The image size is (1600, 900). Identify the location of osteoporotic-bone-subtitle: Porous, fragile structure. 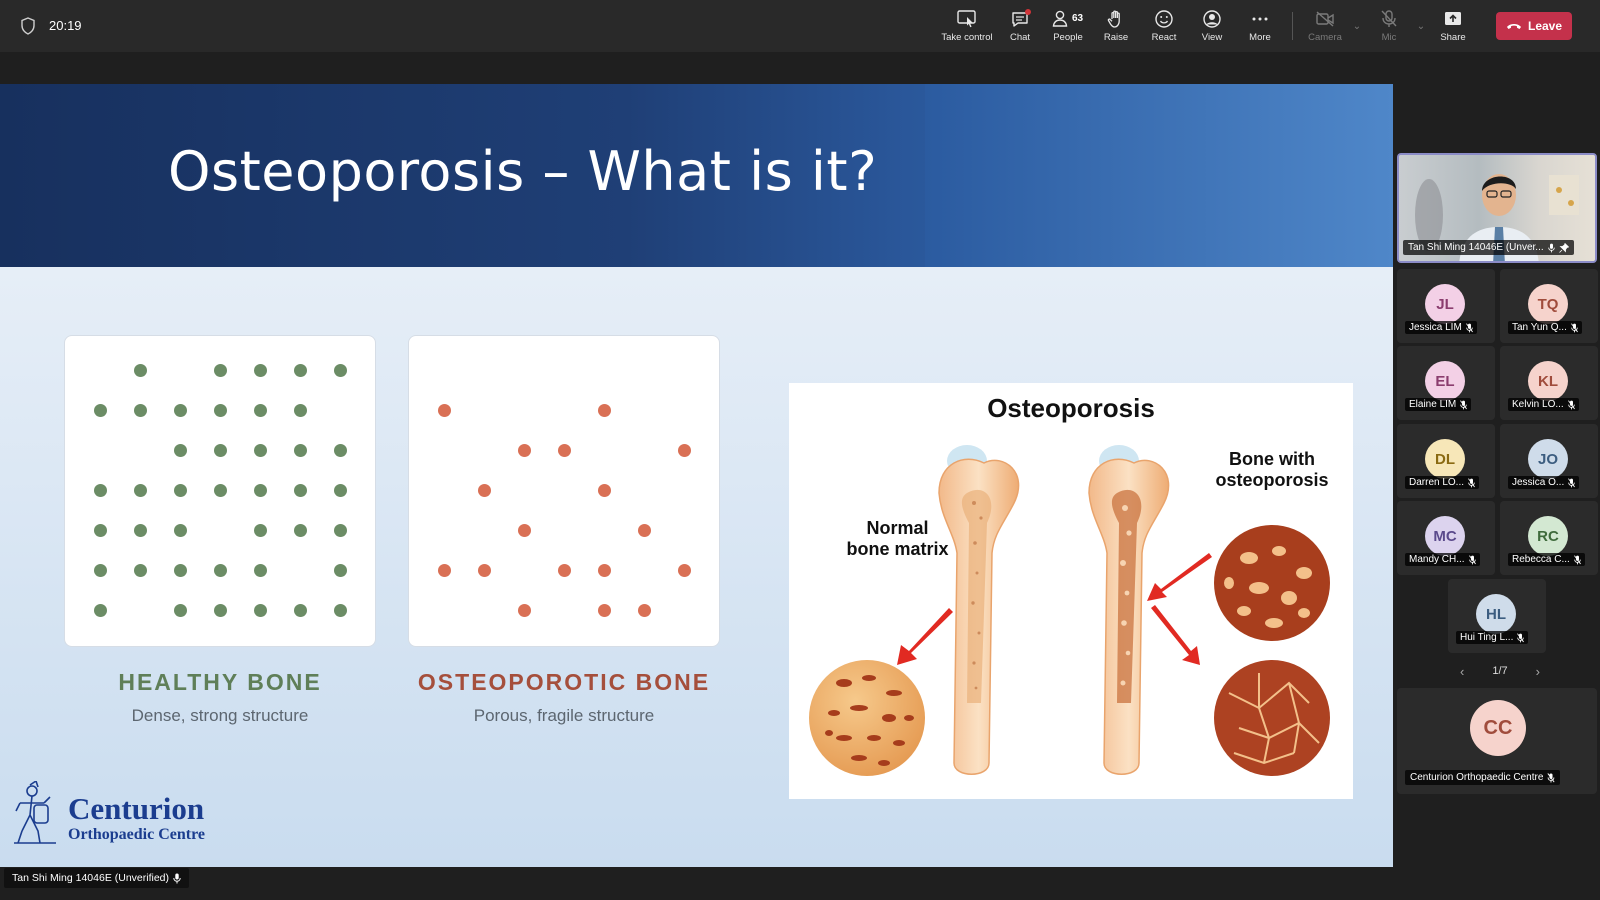
(564, 715).